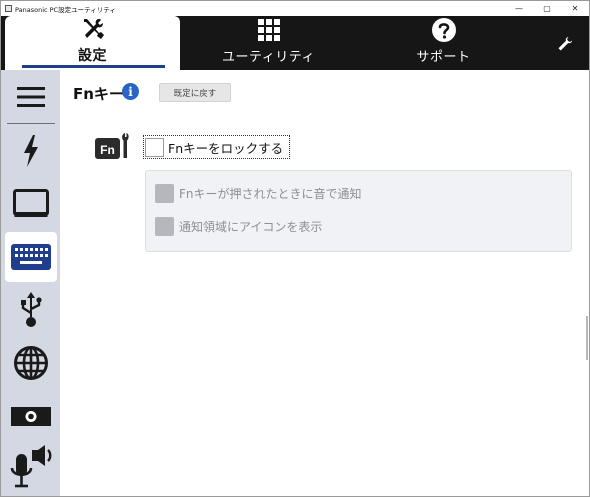  What do you see at coordinates (519, 8) in the screenshot?
I see `minimize-button: —` at bounding box center [519, 8].